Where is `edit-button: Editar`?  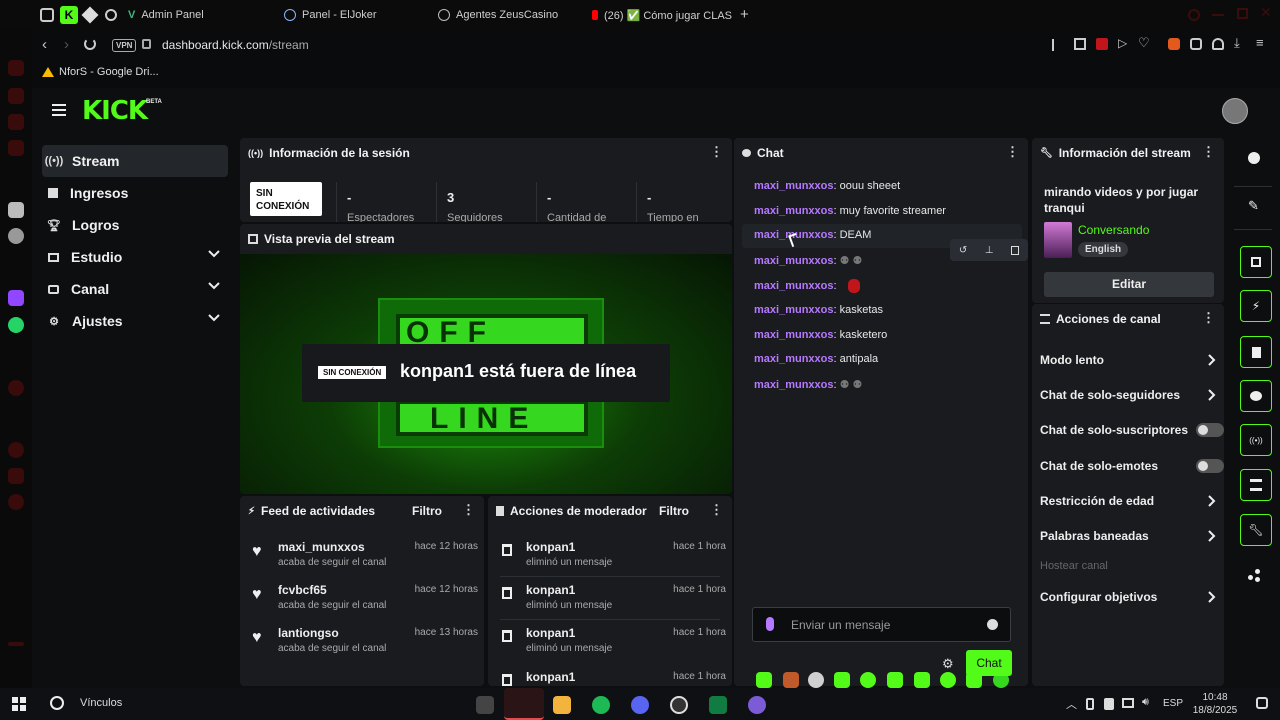
edit-button: Editar is located at coordinates (1129, 284).